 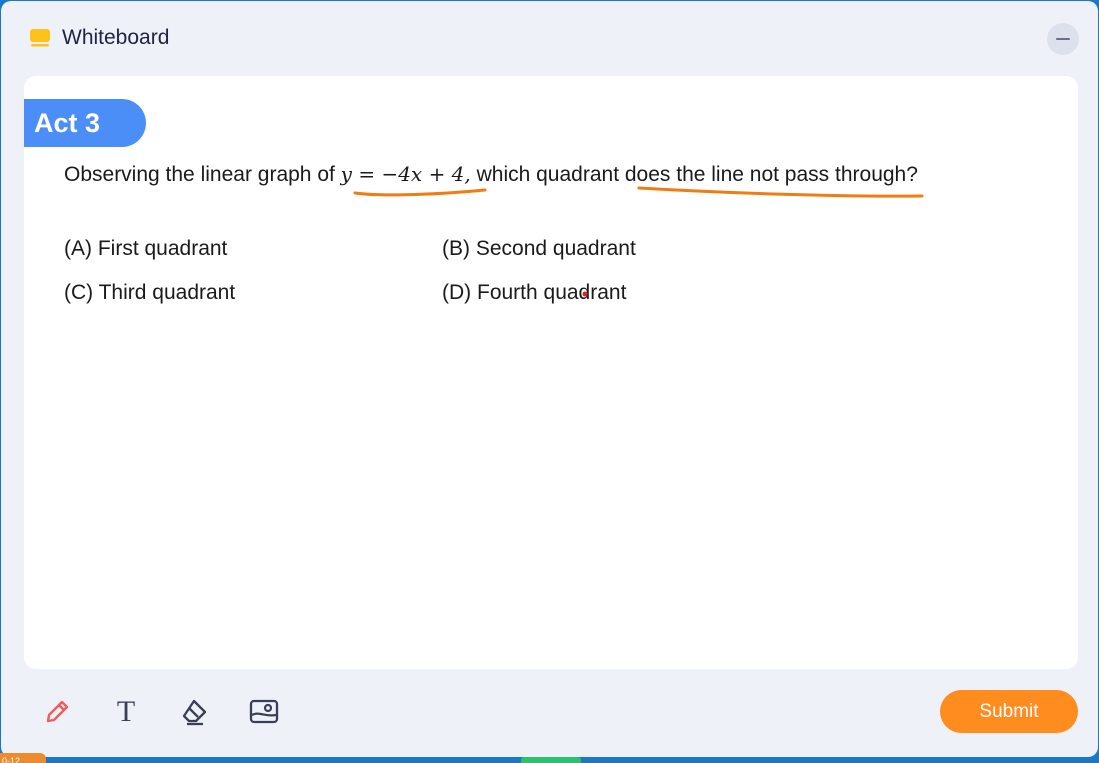 What do you see at coordinates (23, 758) in the screenshot?
I see `taskbar-tag: 0-12` at bounding box center [23, 758].